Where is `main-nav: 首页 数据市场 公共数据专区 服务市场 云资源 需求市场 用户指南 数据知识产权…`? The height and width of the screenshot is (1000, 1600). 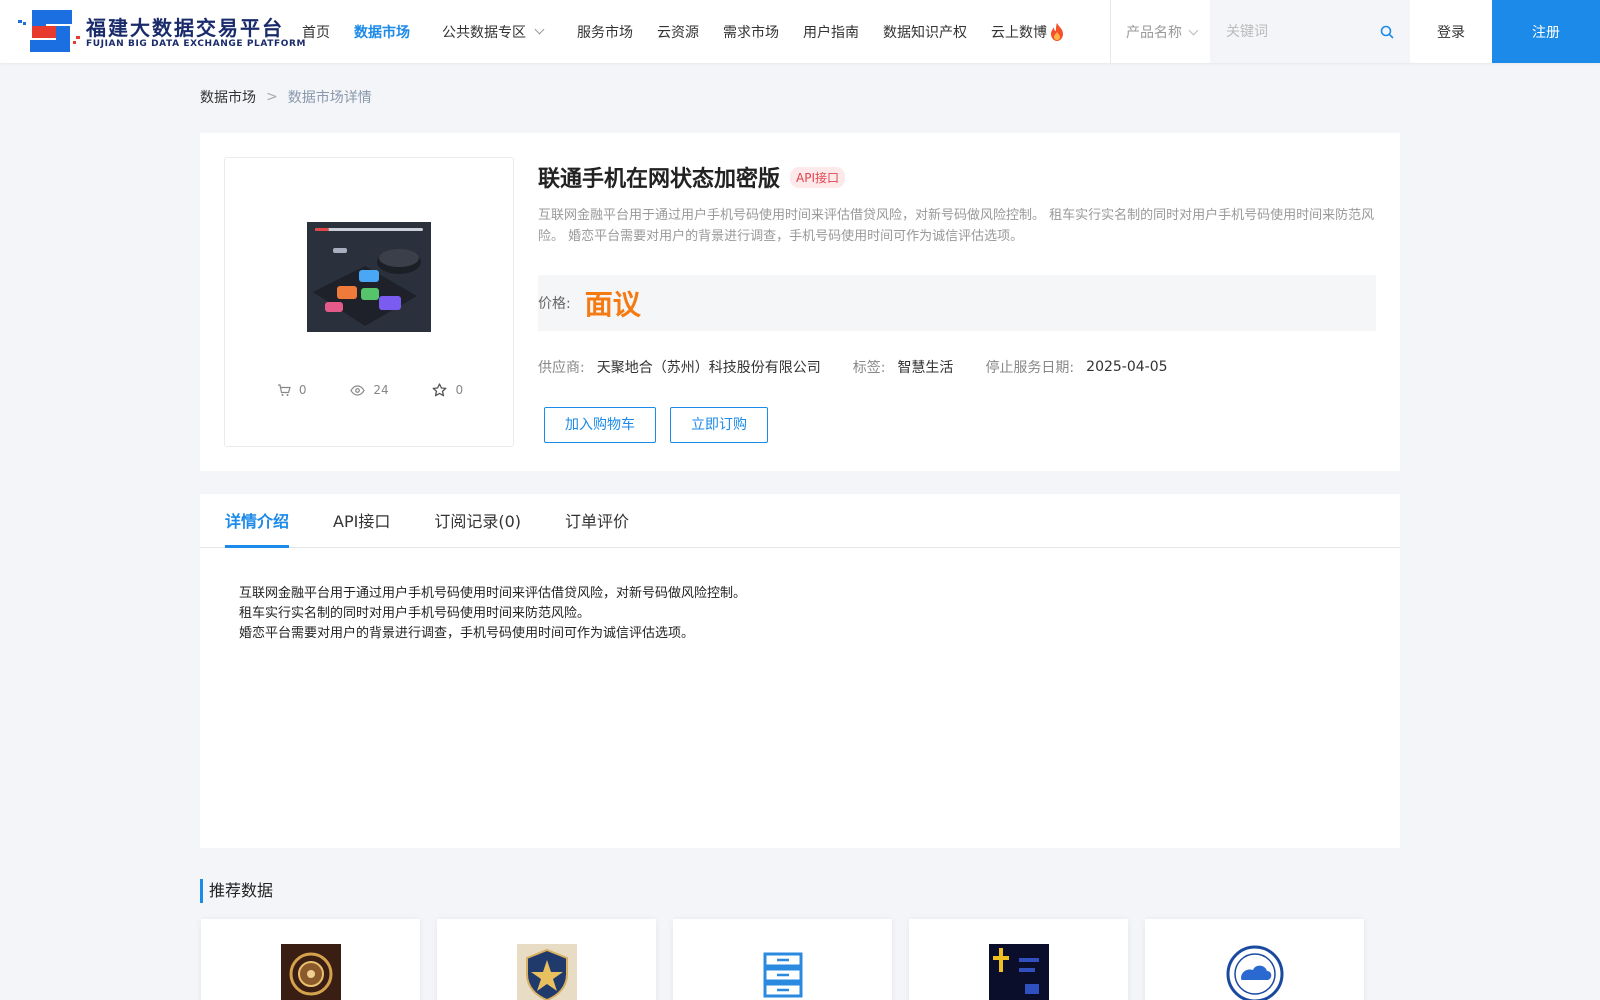
main-nav: 首页 数据市场 公共数据专区 服务市场 云资源 需求市场 用户指南 数据知识产权… is located at coordinates (683, 31).